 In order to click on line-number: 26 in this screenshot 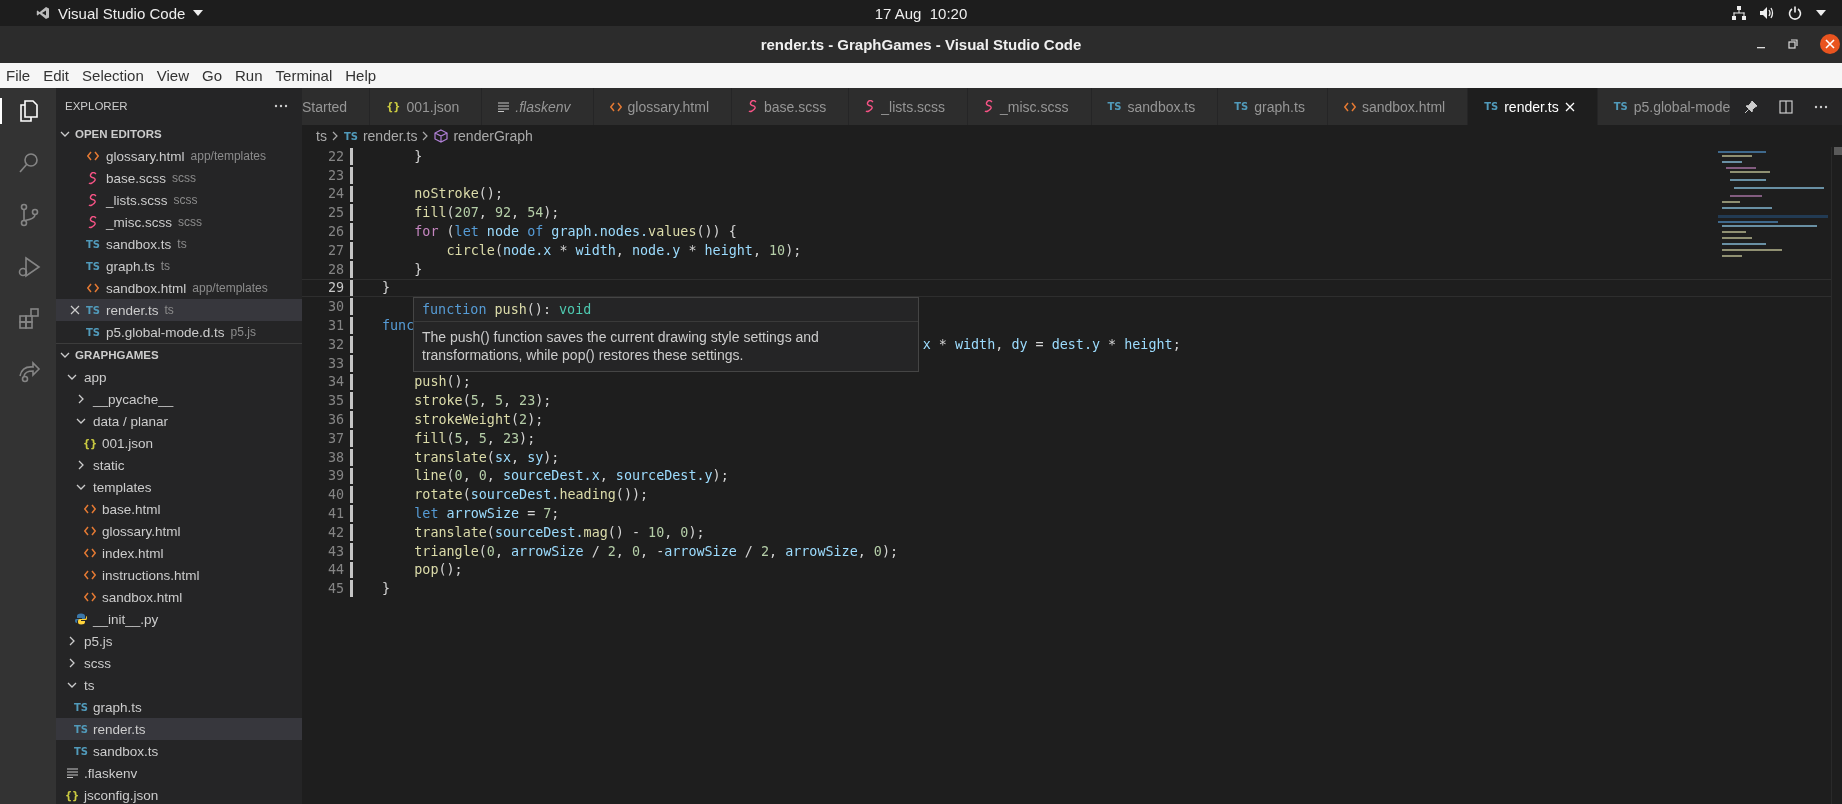, I will do `click(335, 232)`.